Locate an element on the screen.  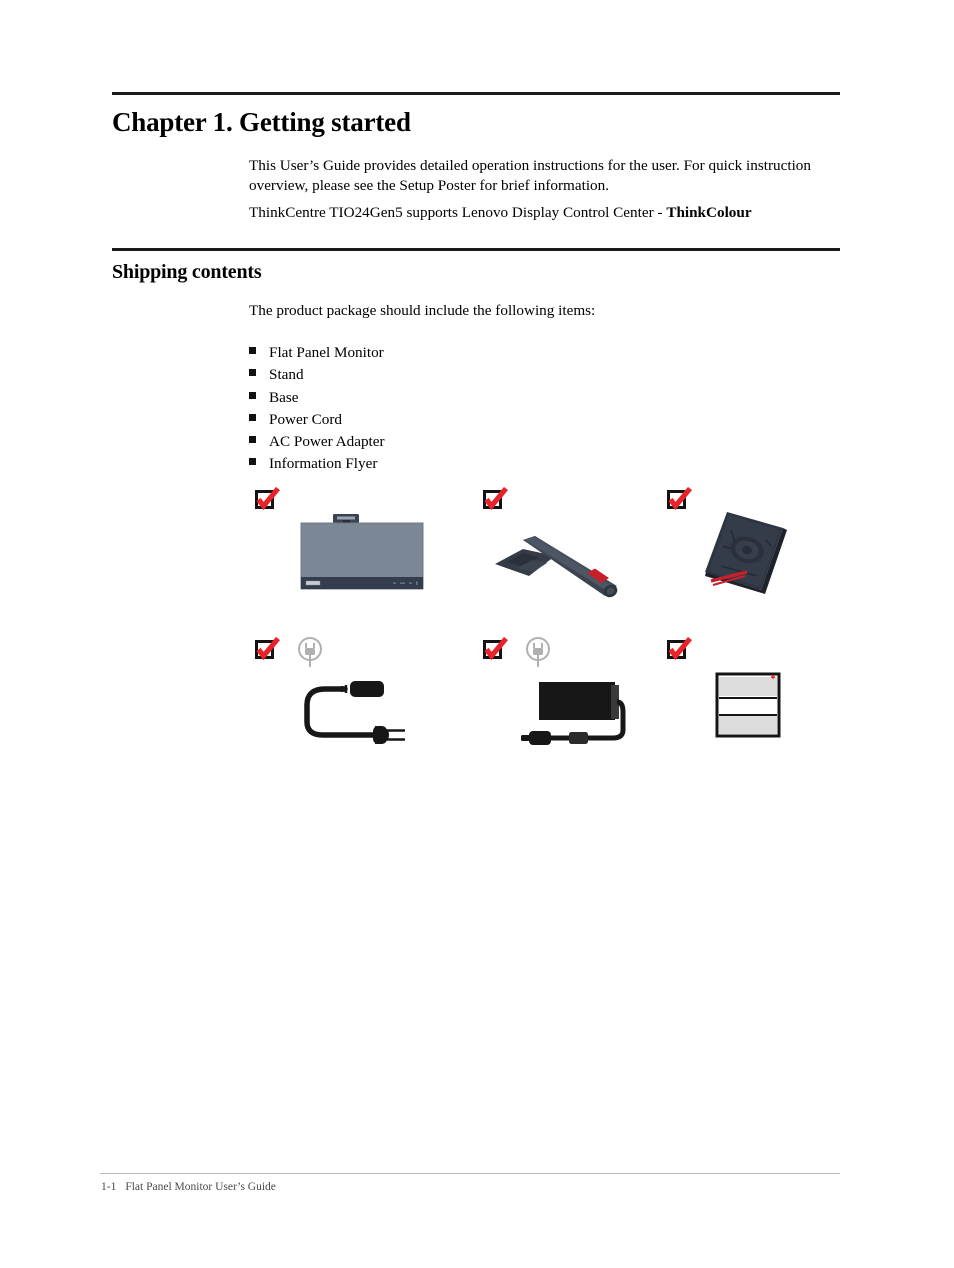
list-item-label: Stand is located at coordinates (286, 375).